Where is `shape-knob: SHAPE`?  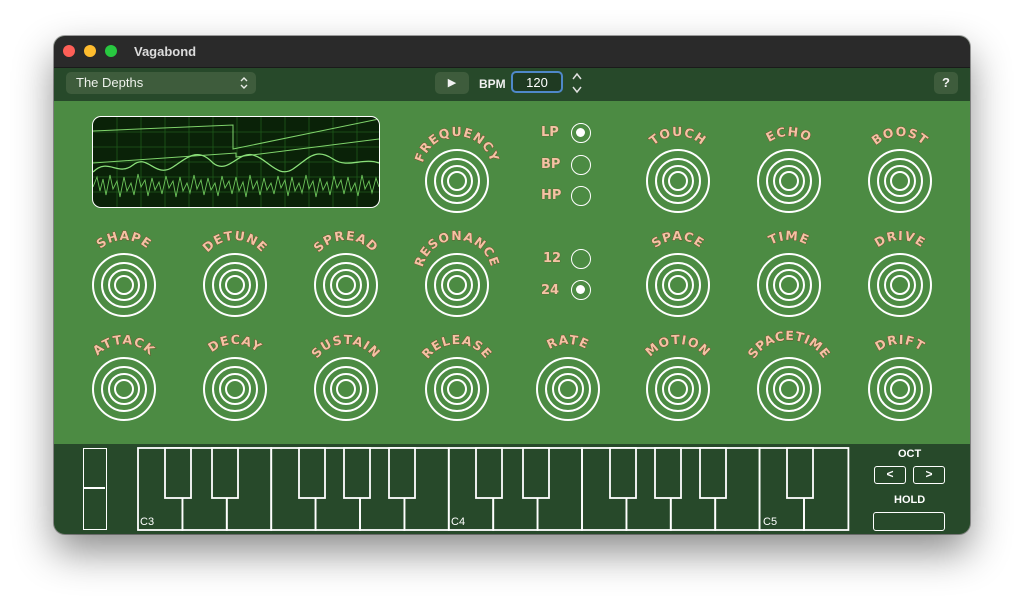
shape-knob: SHAPE is located at coordinates (124, 274).